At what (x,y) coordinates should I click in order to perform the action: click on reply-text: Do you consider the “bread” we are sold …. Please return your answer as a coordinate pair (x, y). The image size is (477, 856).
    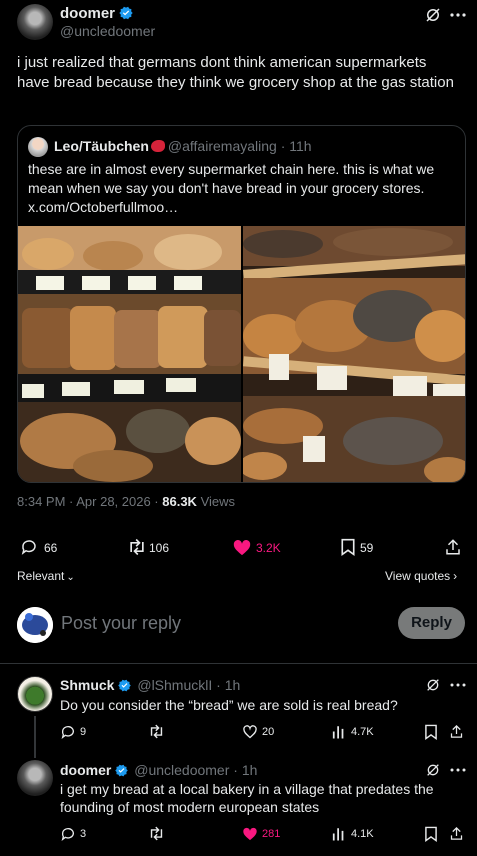
    Looking at the image, I should click on (229, 705).